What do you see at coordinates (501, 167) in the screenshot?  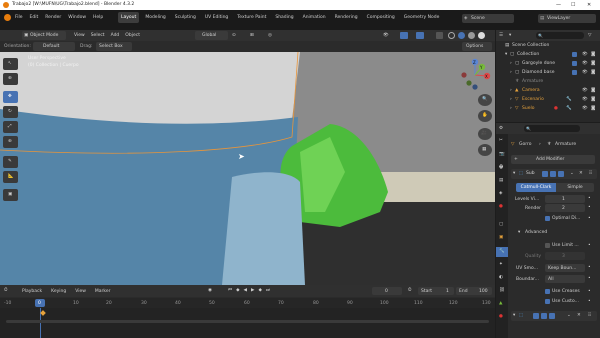 I see `output-tab-icon: 🖶` at bounding box center [501, 167].